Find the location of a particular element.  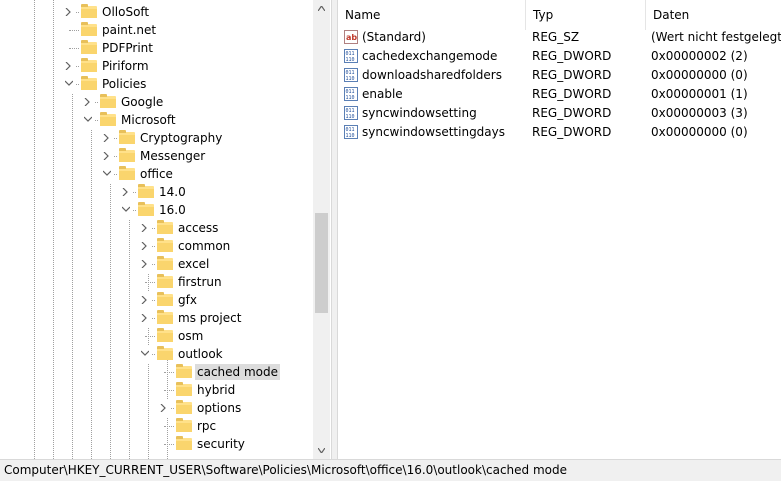

tree-node-label: office is located at coordinates (156, 174).